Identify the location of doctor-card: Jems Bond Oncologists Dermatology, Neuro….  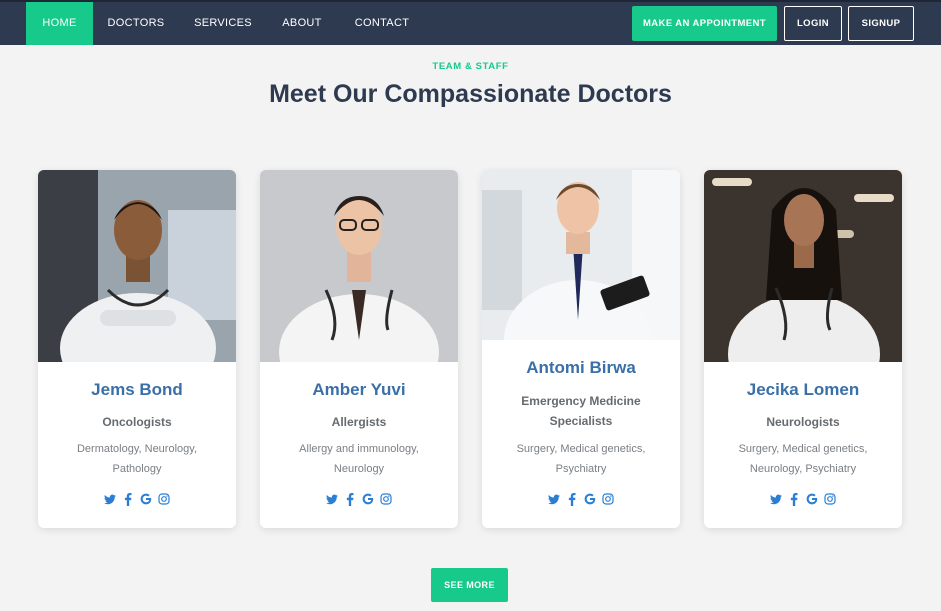
(137, 349).